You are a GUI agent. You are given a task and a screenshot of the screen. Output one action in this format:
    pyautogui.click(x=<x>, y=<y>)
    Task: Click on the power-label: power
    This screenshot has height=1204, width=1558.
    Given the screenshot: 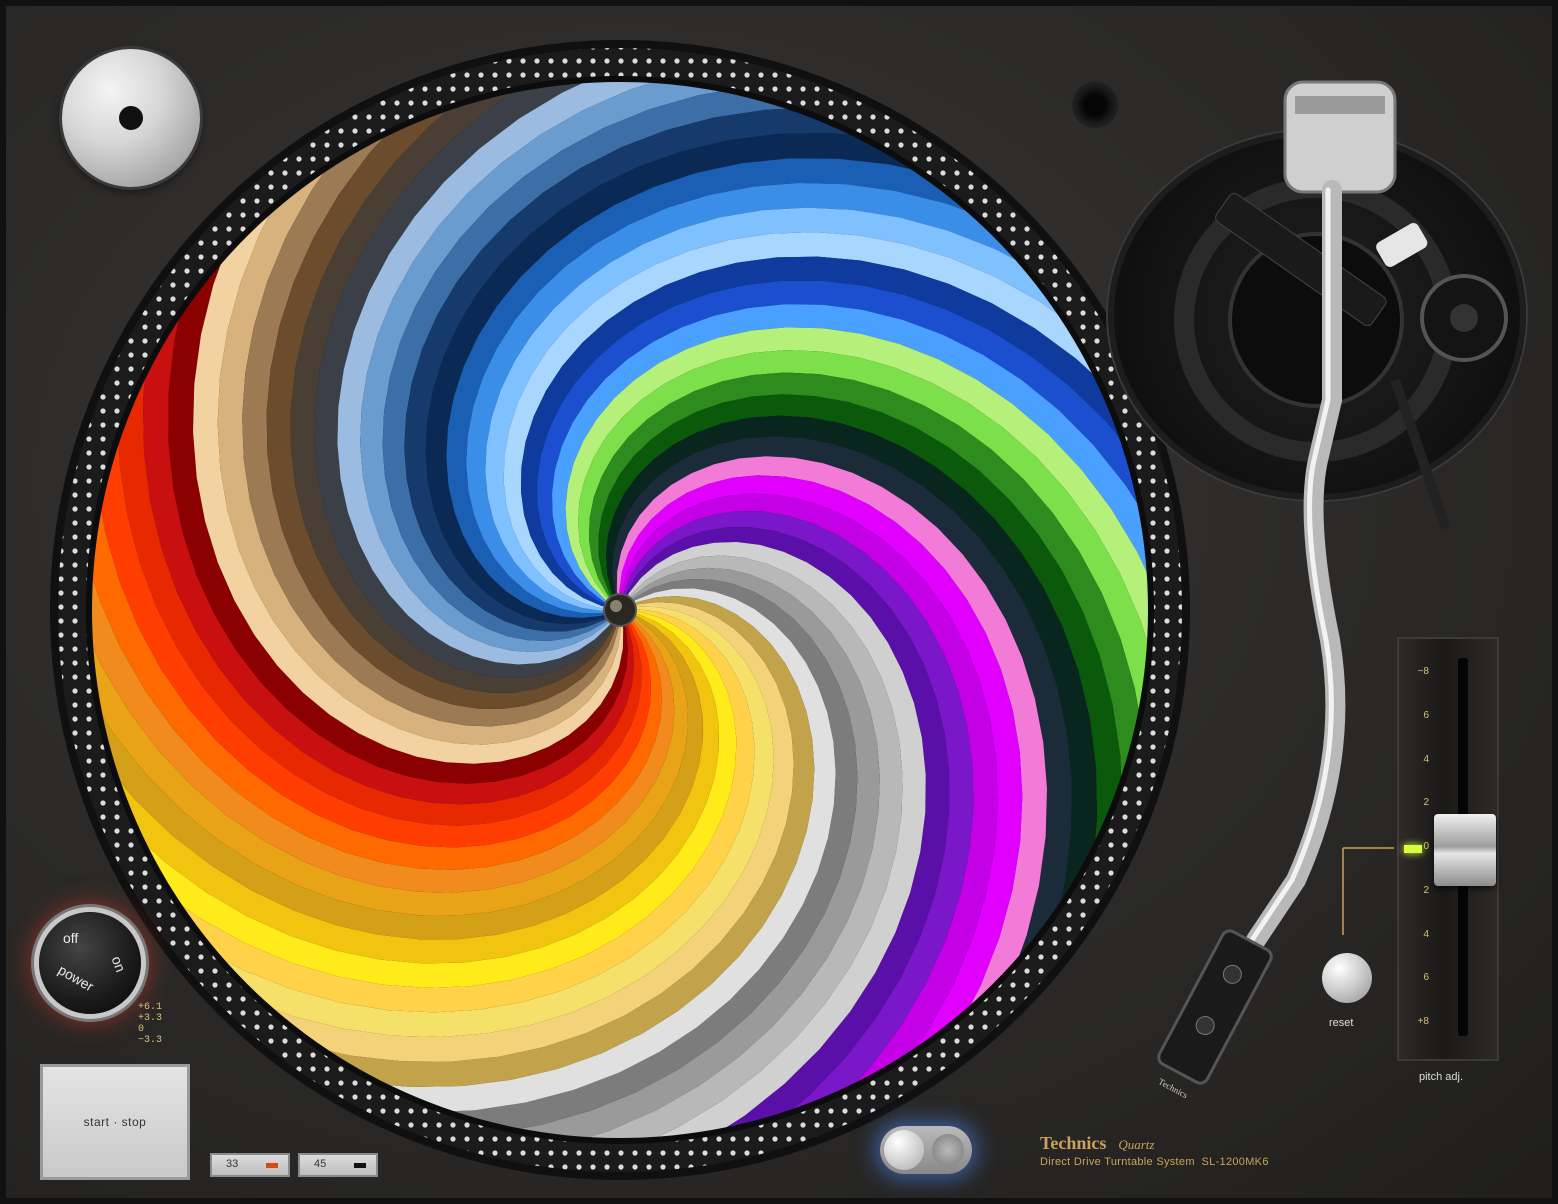 What is the action you would take?
    pyautogui.click(x=76, y=978)
    